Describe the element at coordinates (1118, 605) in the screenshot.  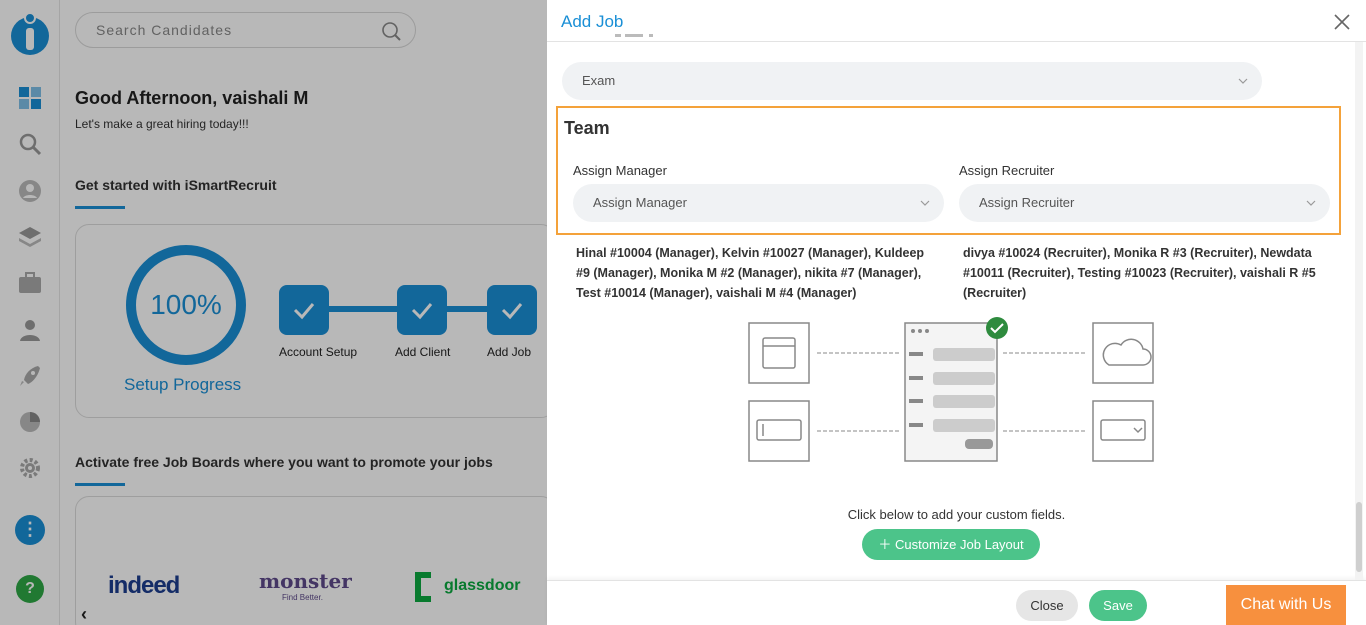
I see `save-button: Save` at that location.